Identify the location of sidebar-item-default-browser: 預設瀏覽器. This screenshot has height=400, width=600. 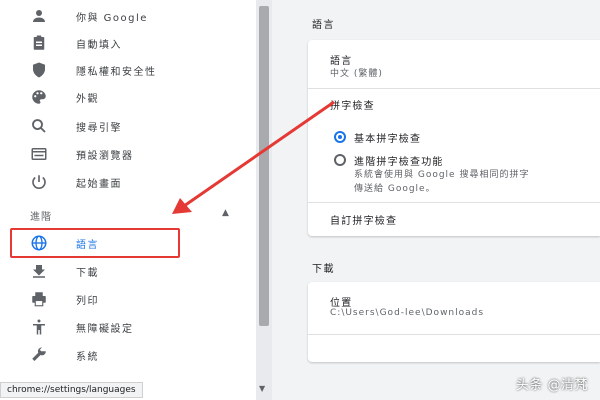
(128, 154).